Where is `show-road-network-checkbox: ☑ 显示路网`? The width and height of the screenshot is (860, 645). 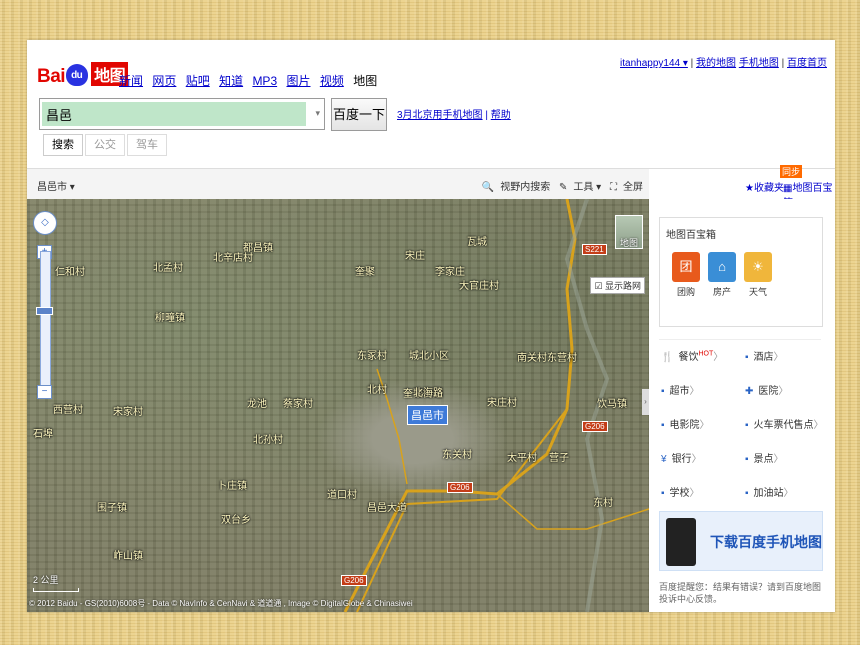 show-road-network-checkbox: ☑ 显示路网 is located at coordinates (617, 285).